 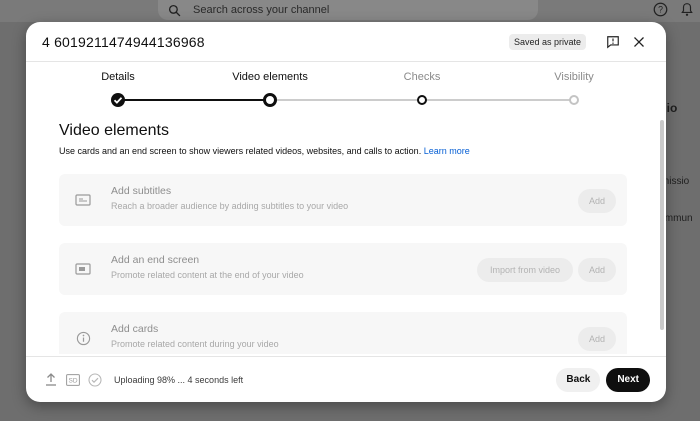 I want to click on upload-stepper: Details Video elements Checks Visibility, so click(x=346, y=92).